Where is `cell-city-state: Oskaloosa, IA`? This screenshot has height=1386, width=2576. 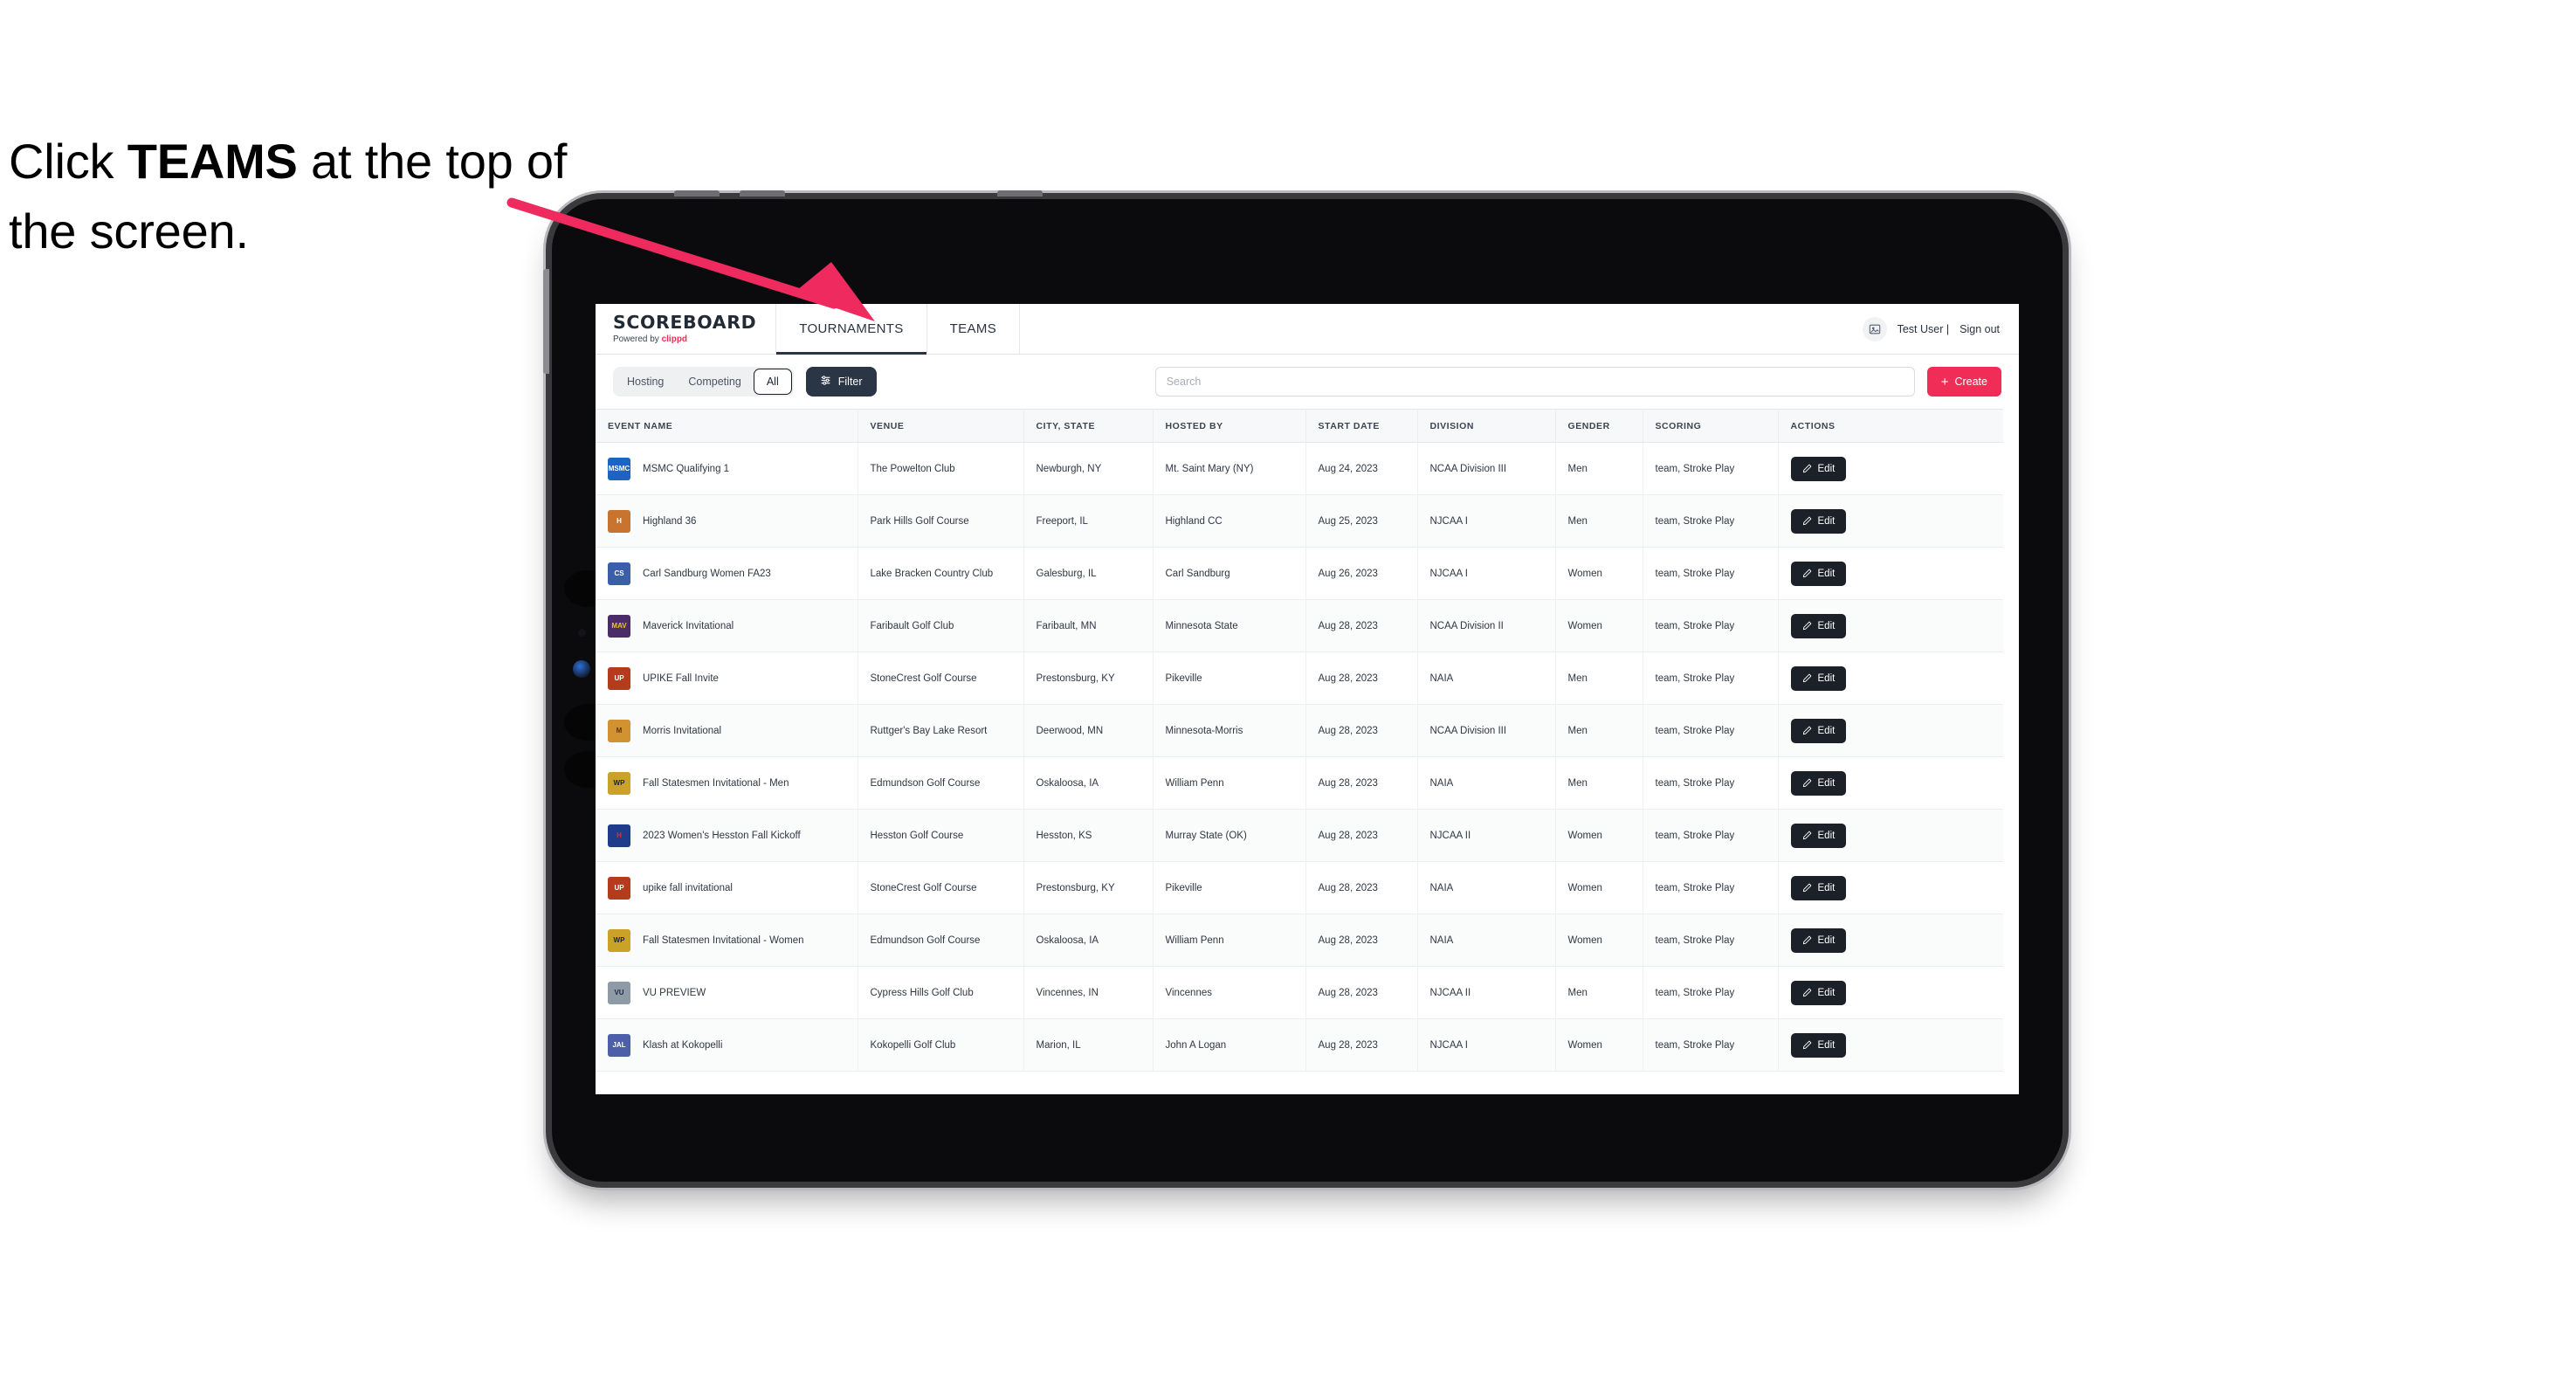 cell-city-state: Oskaloosa, IA is located at coordinates (1088, 940).